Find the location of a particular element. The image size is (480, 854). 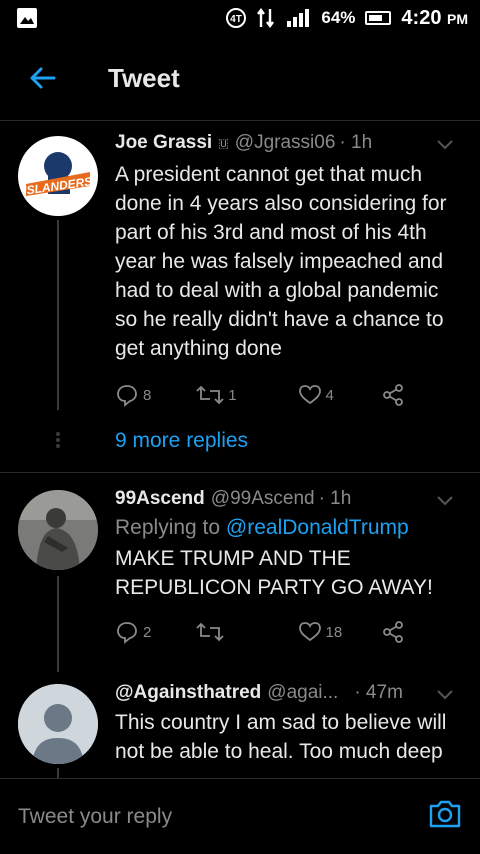

tweet-header: 99Ascend @99Ascend · 1h is located at coordinates (289, 499).